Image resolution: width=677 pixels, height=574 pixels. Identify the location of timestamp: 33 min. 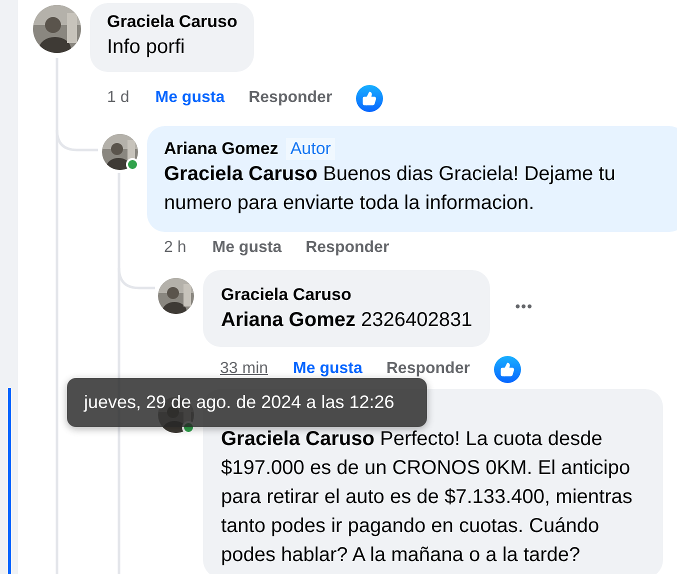
(244, 369).